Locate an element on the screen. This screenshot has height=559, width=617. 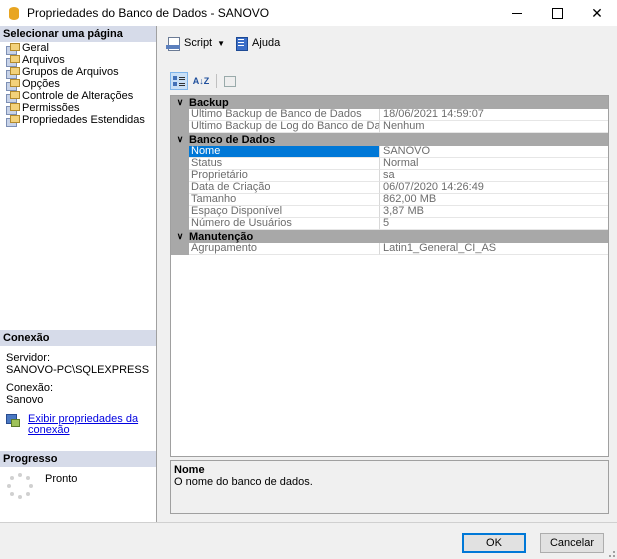
connection-label: Conexão: is located at coordinates (30, 388).